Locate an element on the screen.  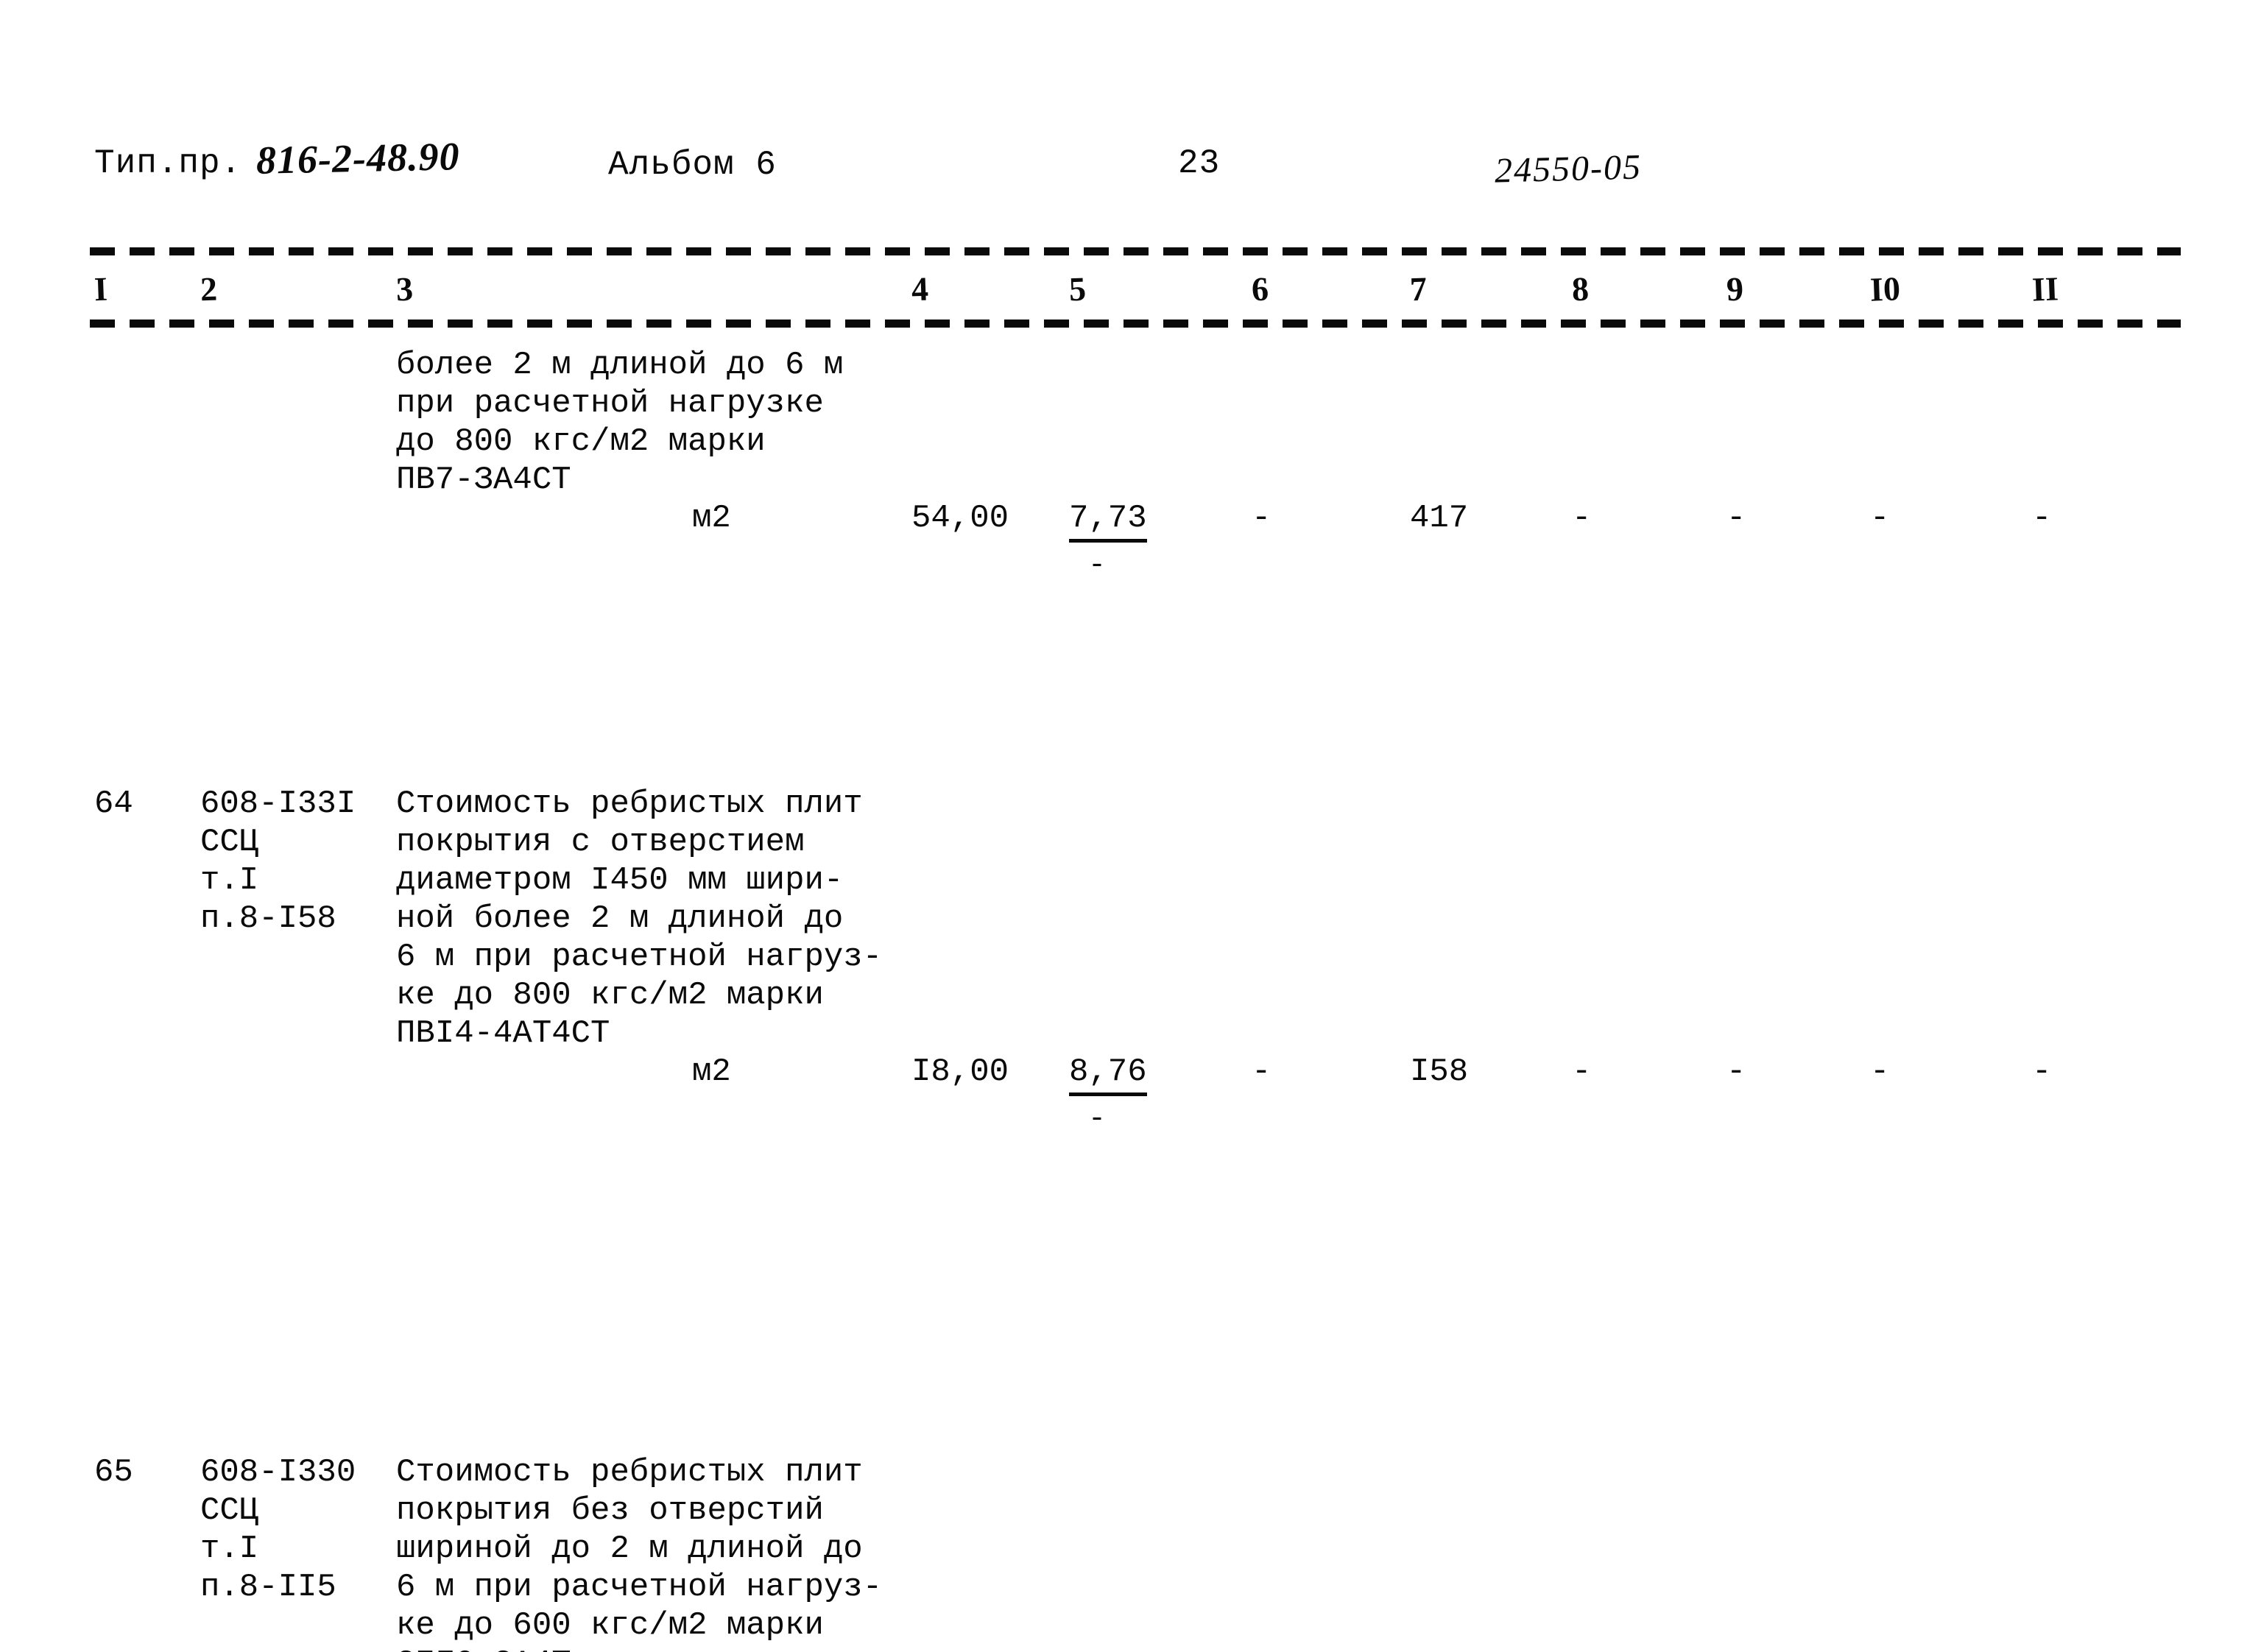
row-description-line: покрытия без отверстий is located at coordinates (610, 1510).